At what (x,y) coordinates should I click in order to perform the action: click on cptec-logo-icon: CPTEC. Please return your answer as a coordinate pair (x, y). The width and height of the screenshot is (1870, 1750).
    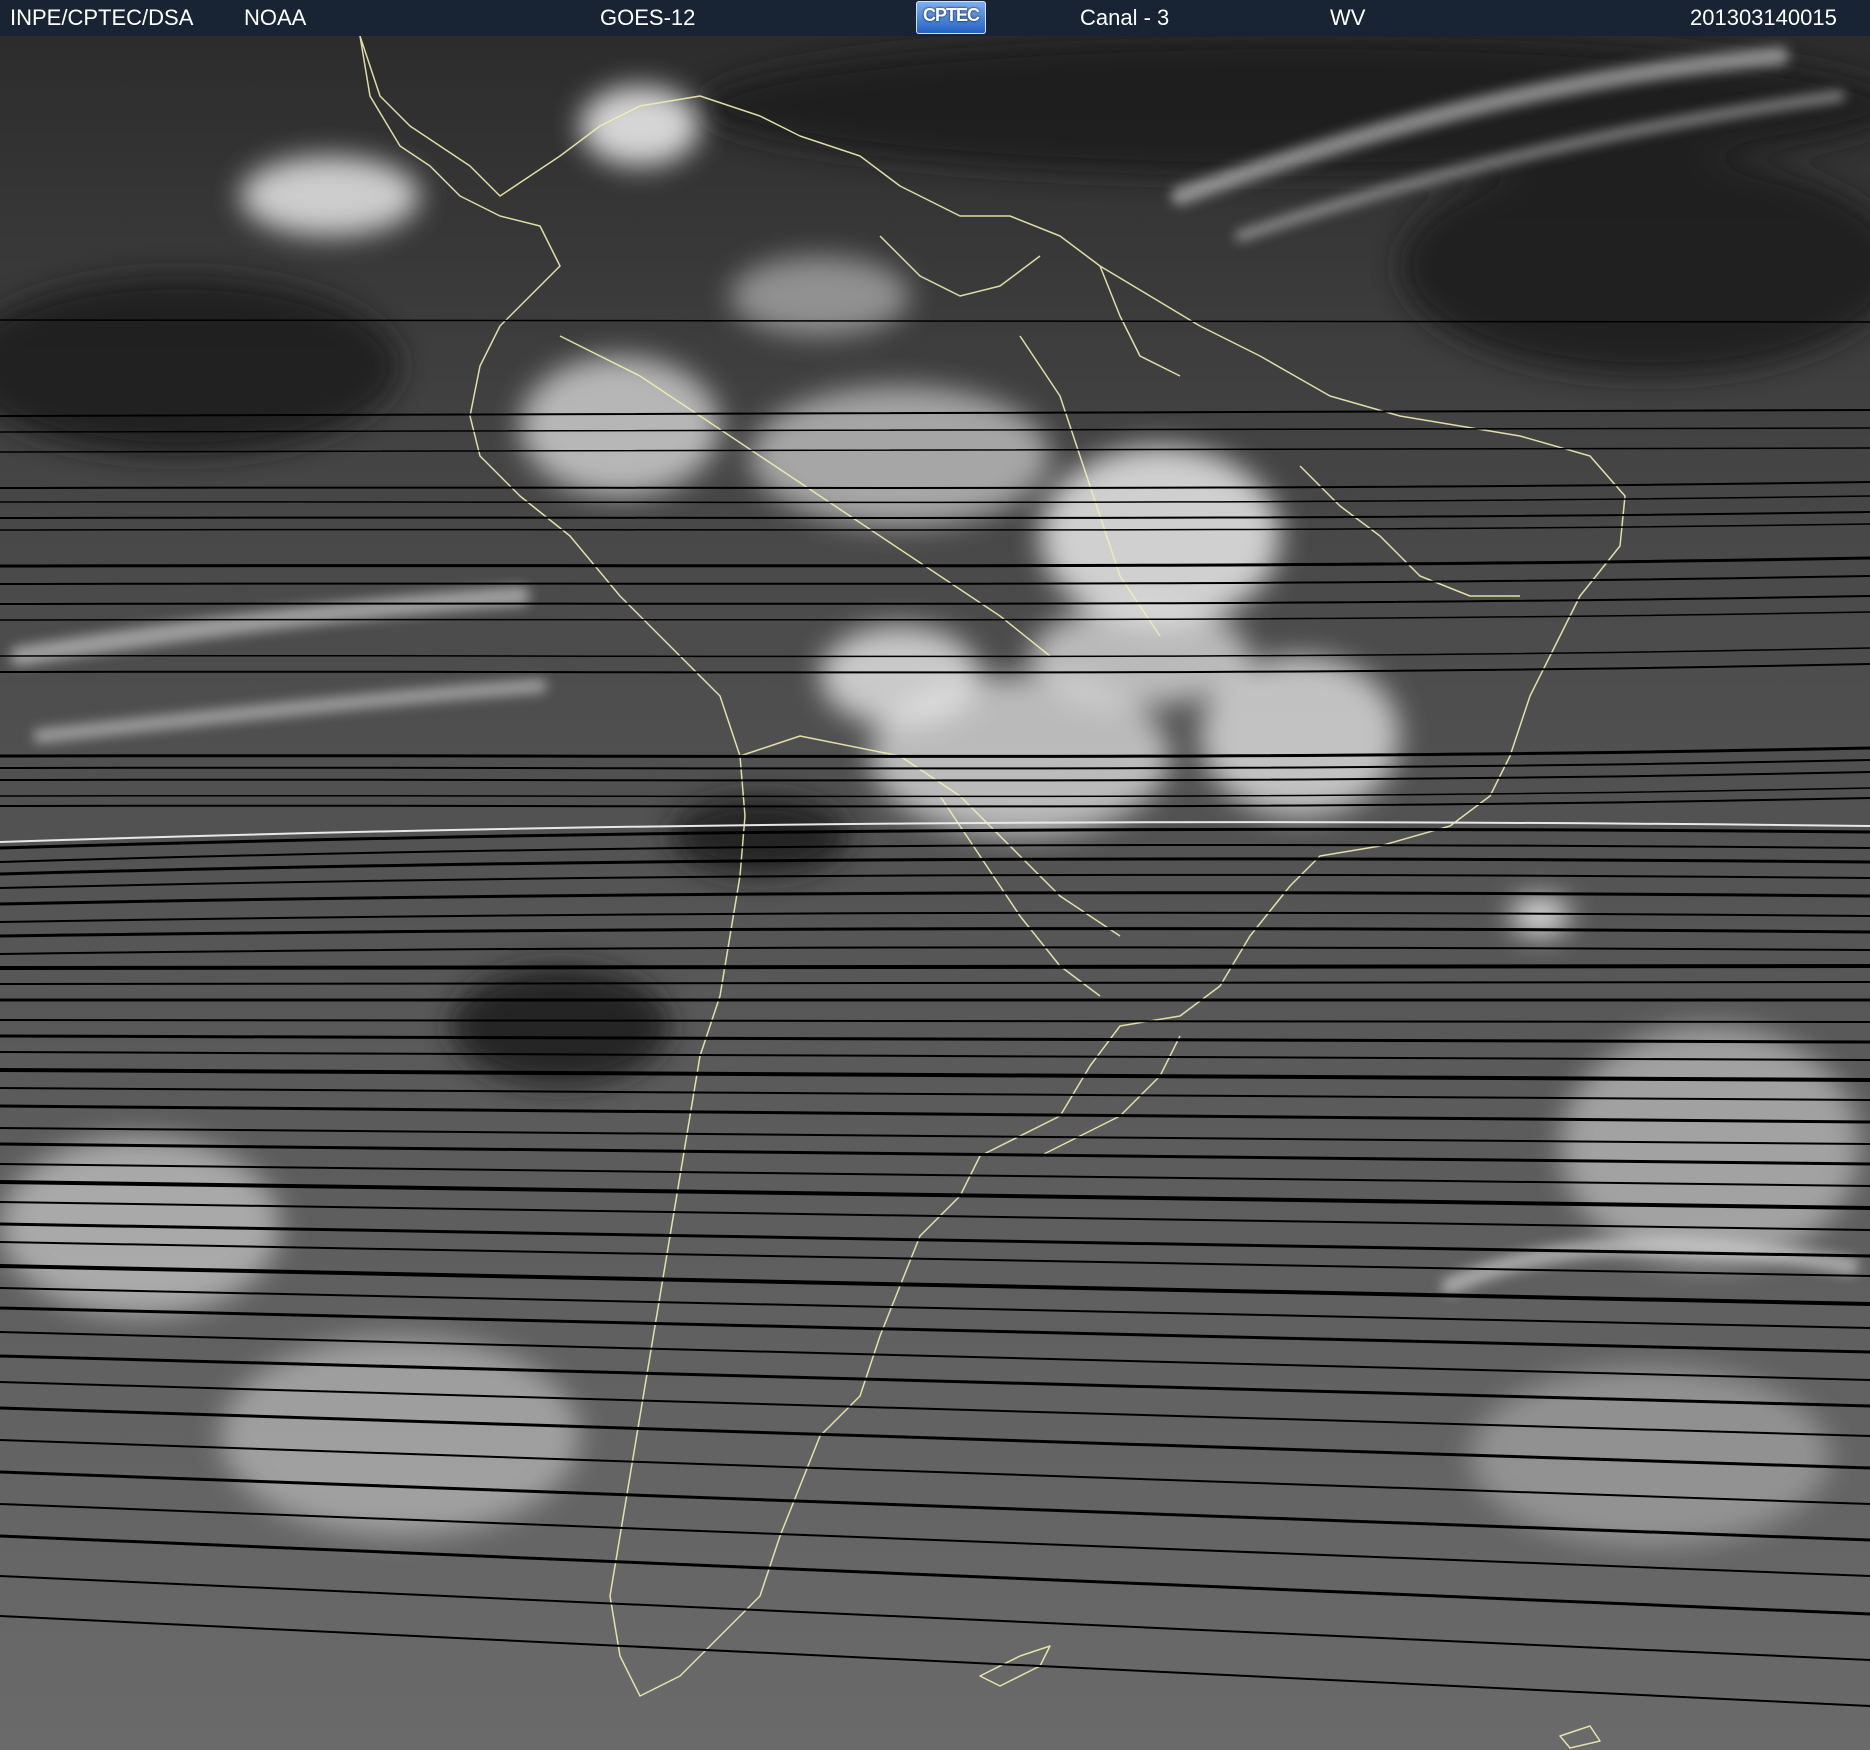
    Looking at the image, I should click on (951, 17).